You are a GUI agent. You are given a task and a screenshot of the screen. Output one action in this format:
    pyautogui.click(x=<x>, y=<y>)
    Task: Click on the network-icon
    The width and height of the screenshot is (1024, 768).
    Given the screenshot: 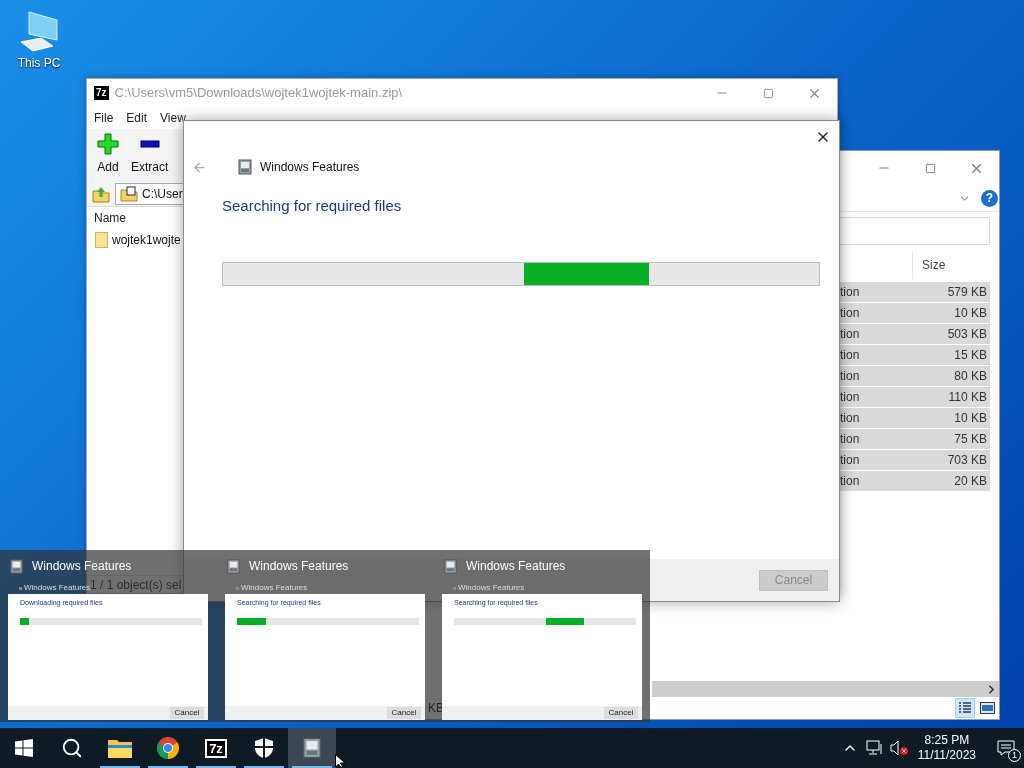 What is the action you would take?
    pyautogui.click(x=874, y=748)
    